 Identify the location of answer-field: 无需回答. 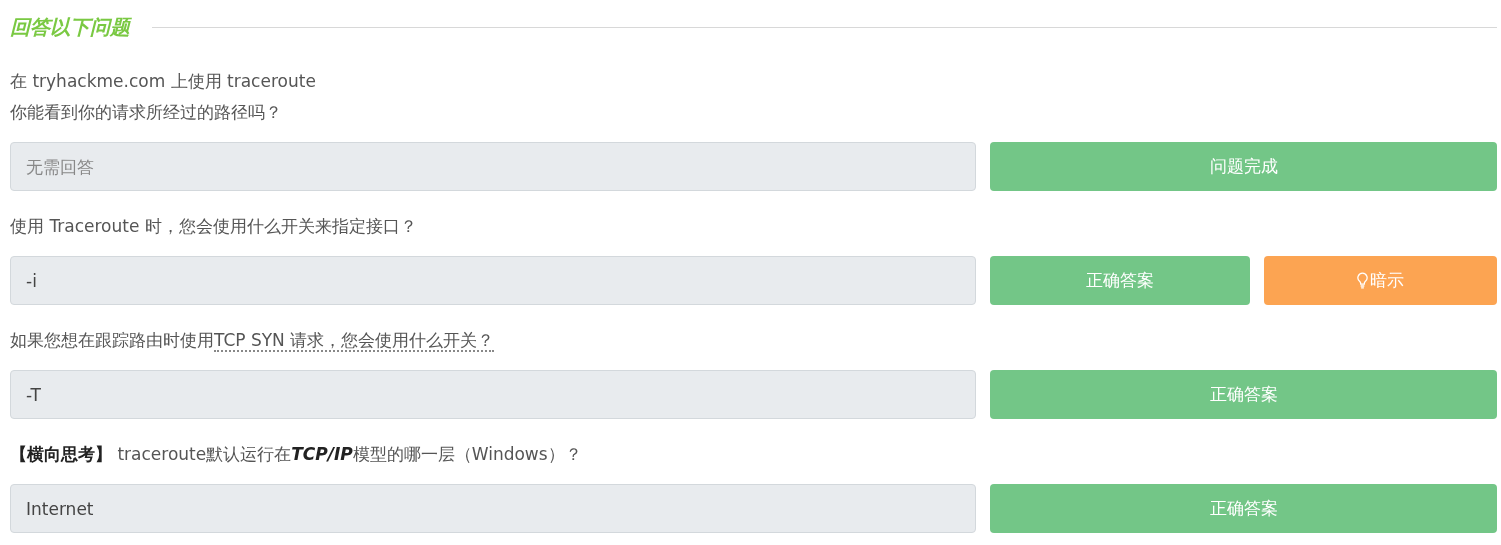
(493, 166).